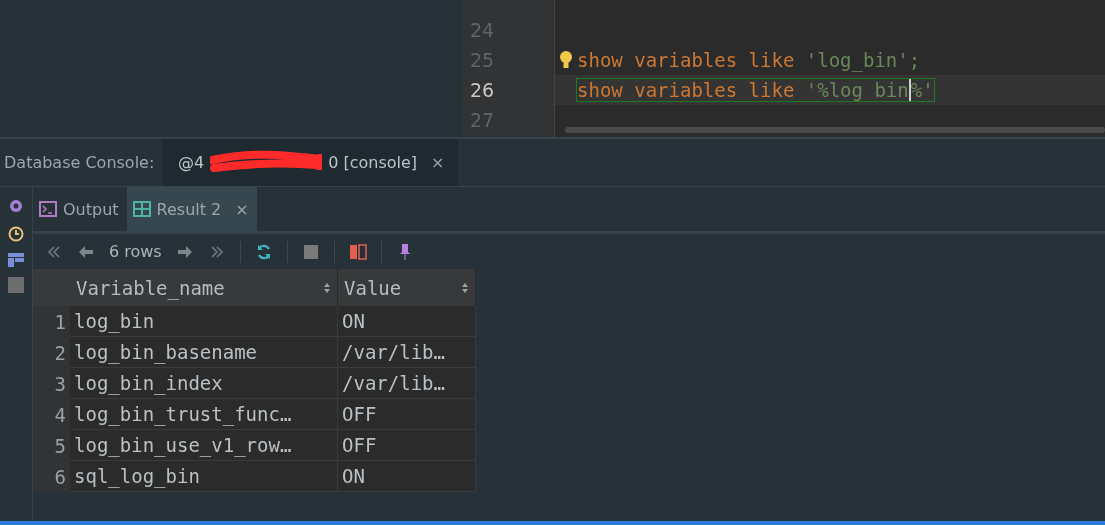  What do you see at coordinates (80, 209) in the screenshot?
I see `result-tab: Output` at bounding box center [80, 209].